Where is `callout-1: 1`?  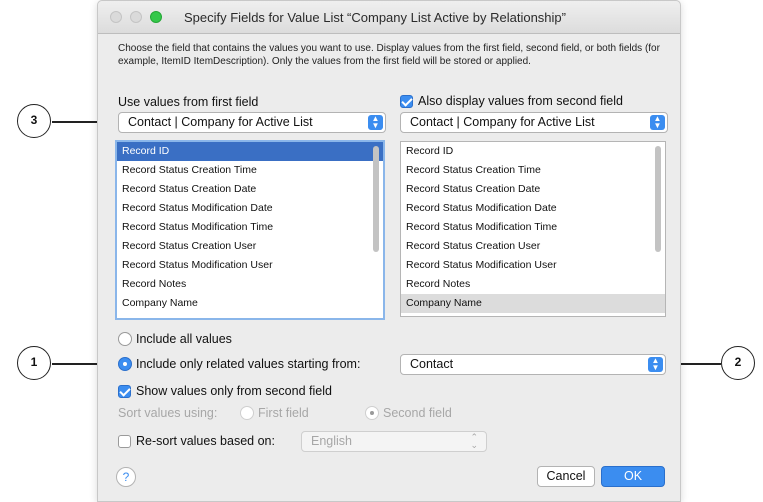
callout-1: 1 is located at coordinates (34, 363).